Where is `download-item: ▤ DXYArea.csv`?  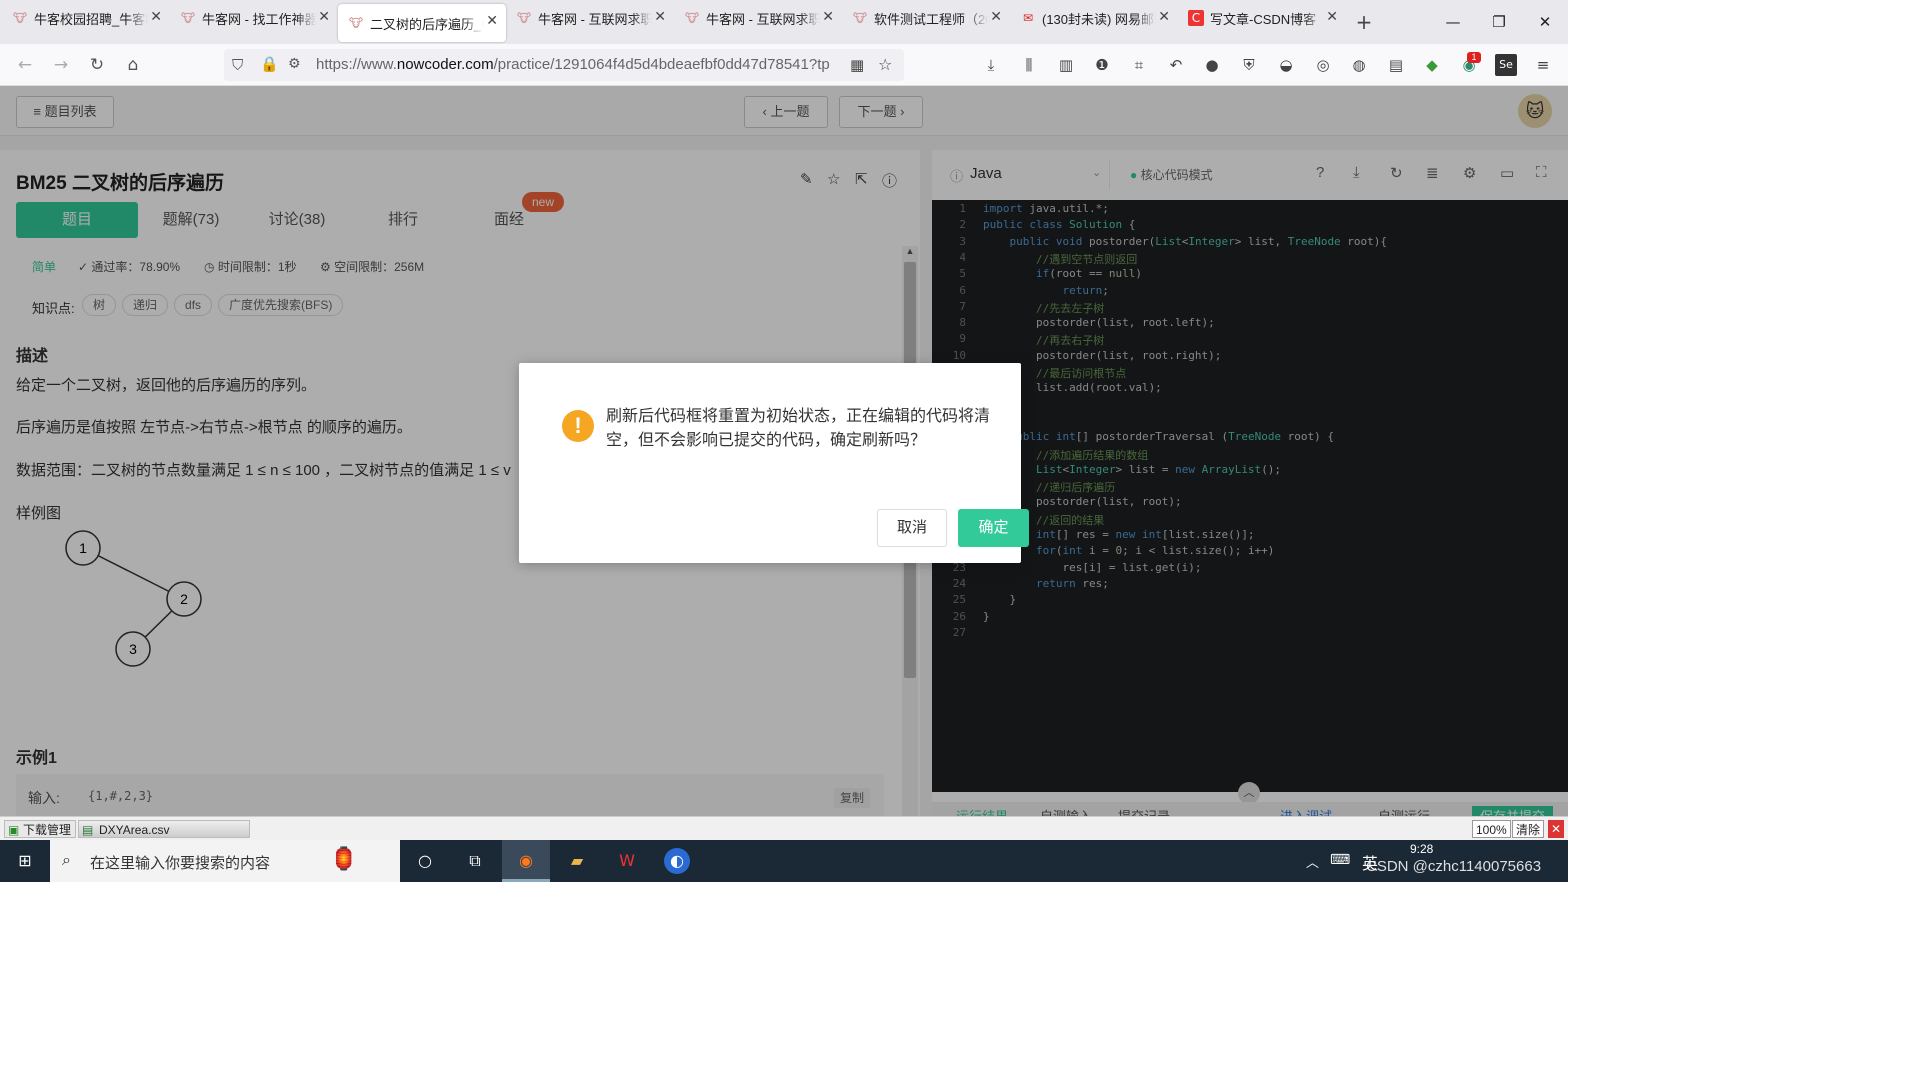
download-item: ▤ DXYArea.csv is located at coordinates (164, 829).